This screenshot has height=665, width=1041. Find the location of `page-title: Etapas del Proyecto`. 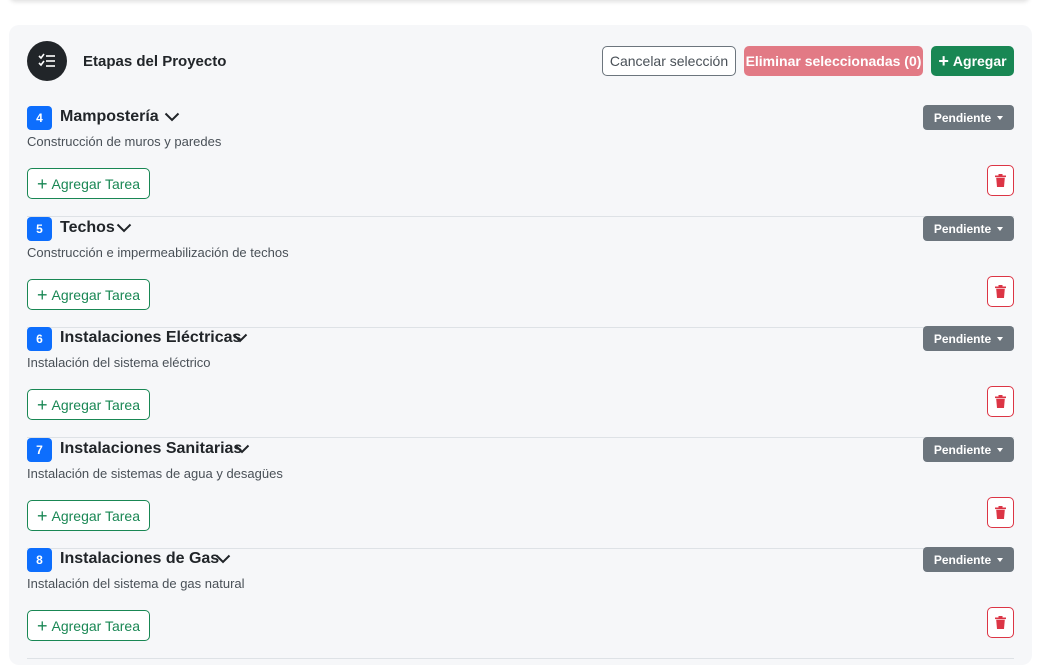

page-title: Etapas del Proyecto is located at coordinates (155, 61).